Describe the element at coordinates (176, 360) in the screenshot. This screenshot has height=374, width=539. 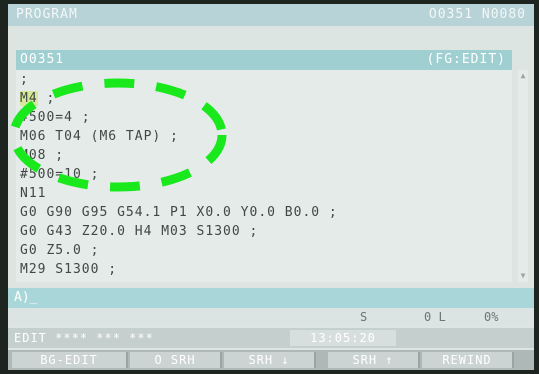
I see `softkey-o-srh: O SRH` at that location.